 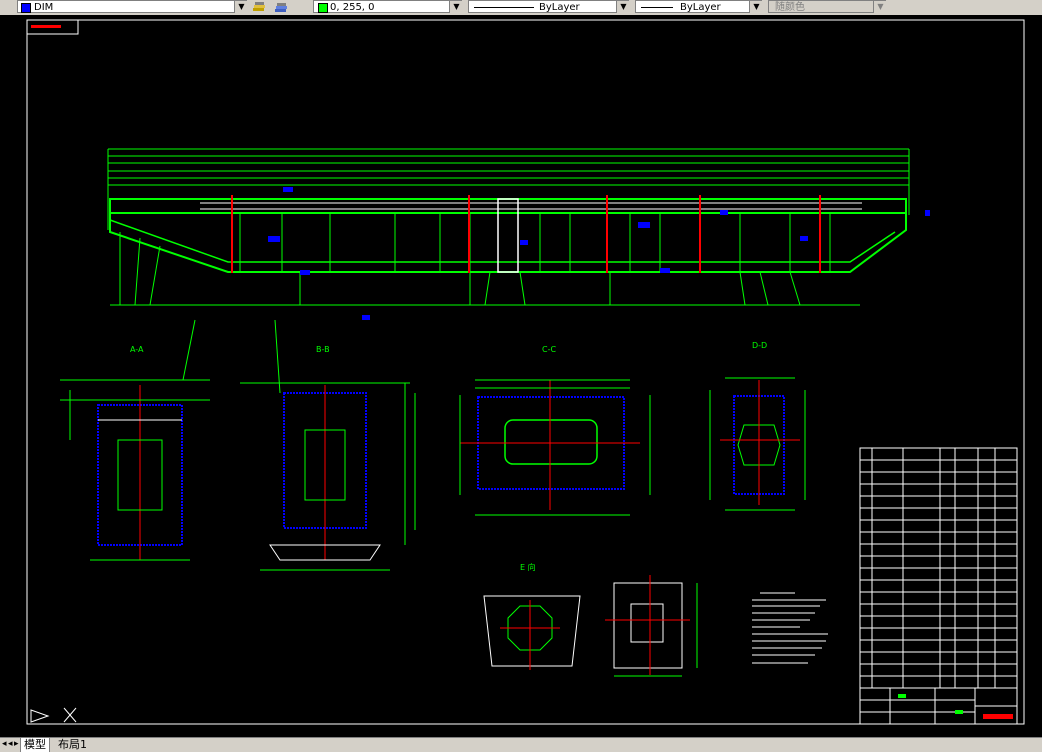 I want to click on linetype-value: ByLayer, so click(x=559, y=7).